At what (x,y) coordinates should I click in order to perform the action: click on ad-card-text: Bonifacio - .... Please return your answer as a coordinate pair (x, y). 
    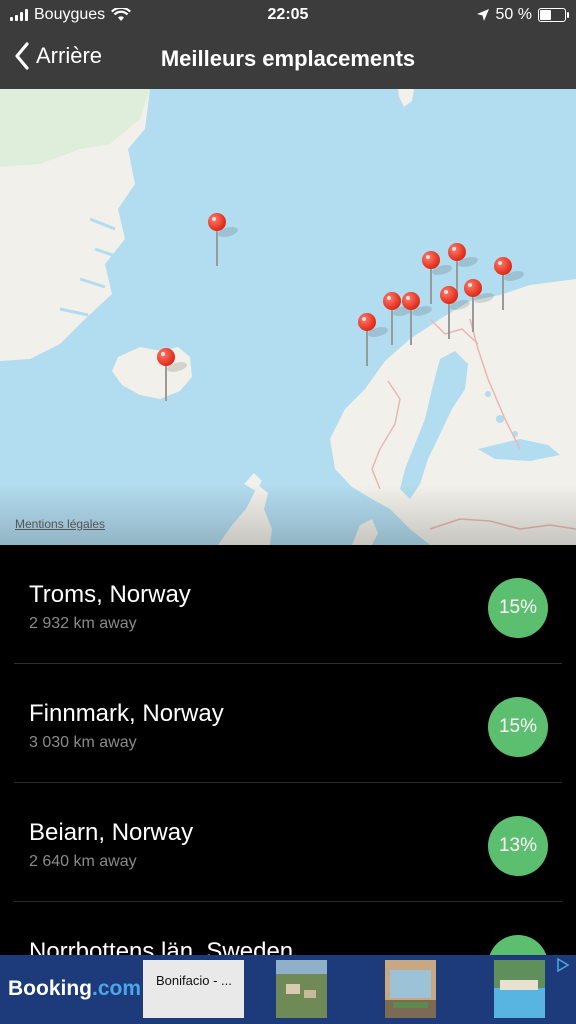
    Looking at the image, I should click on (194, 980).